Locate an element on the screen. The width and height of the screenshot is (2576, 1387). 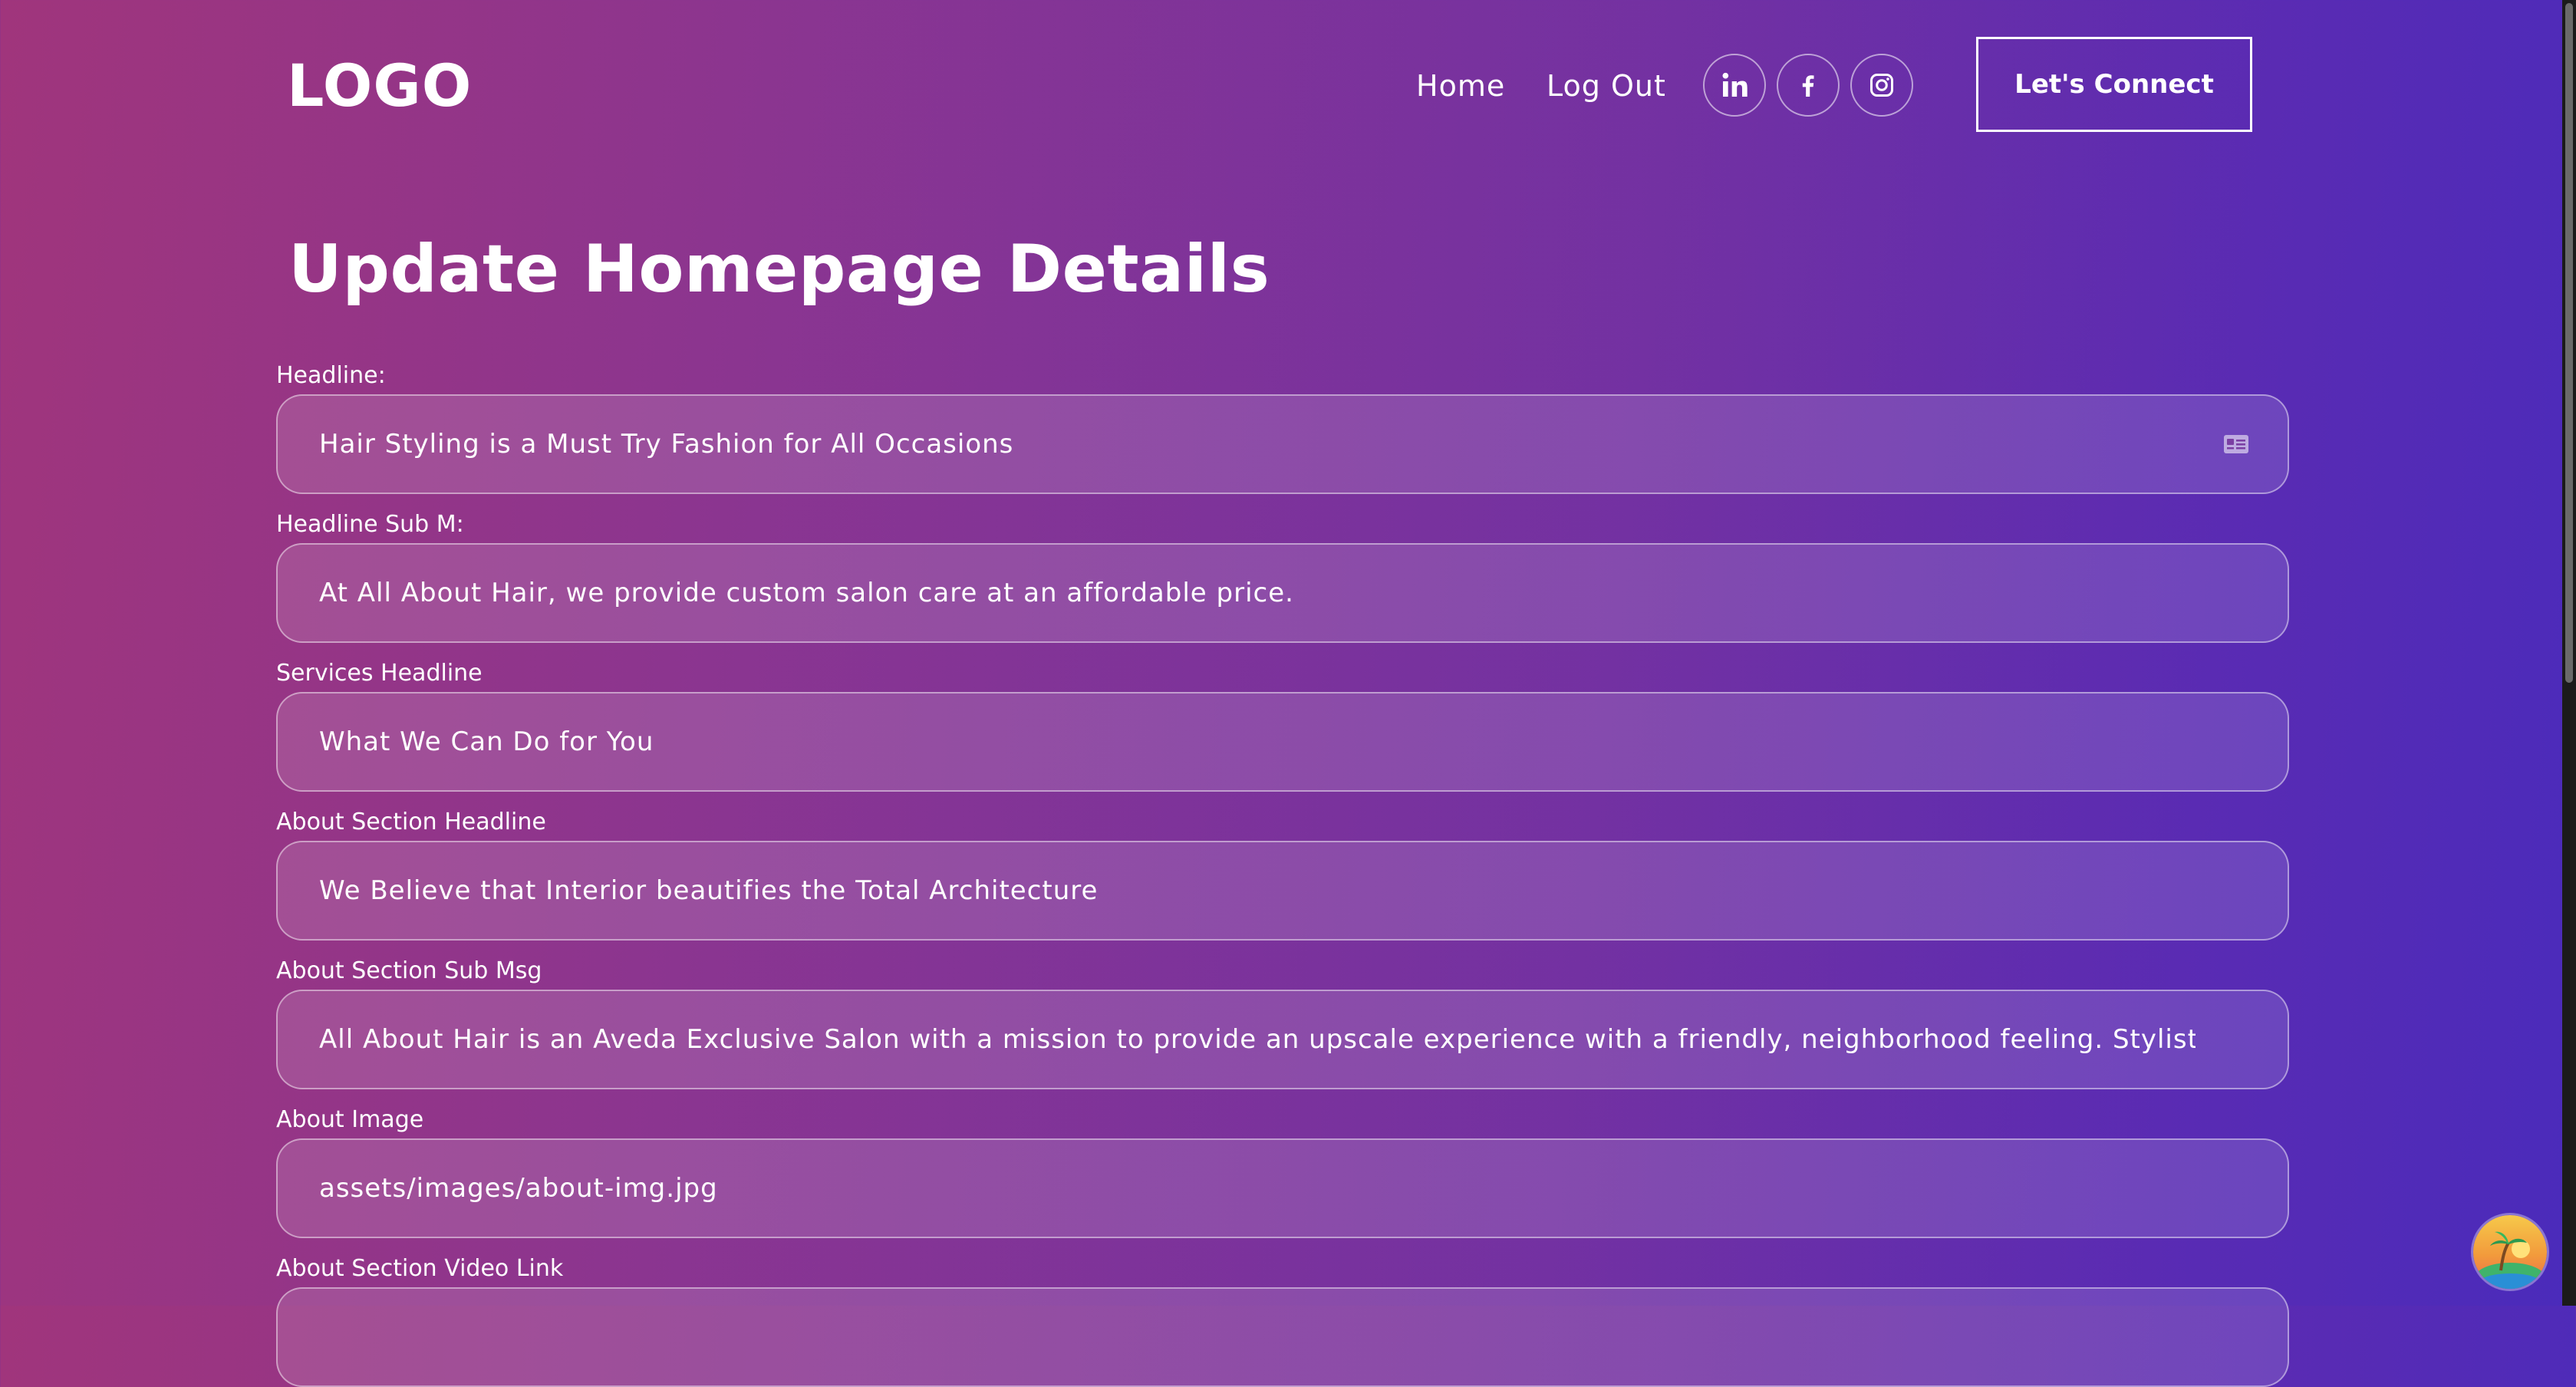
instagram-icon is located at coordinates (1882, 85).